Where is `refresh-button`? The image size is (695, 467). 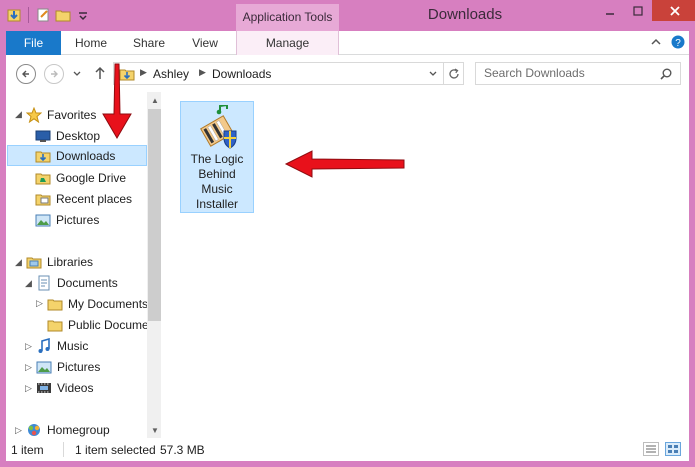
refresh-button is located at coordinates (453, 73).